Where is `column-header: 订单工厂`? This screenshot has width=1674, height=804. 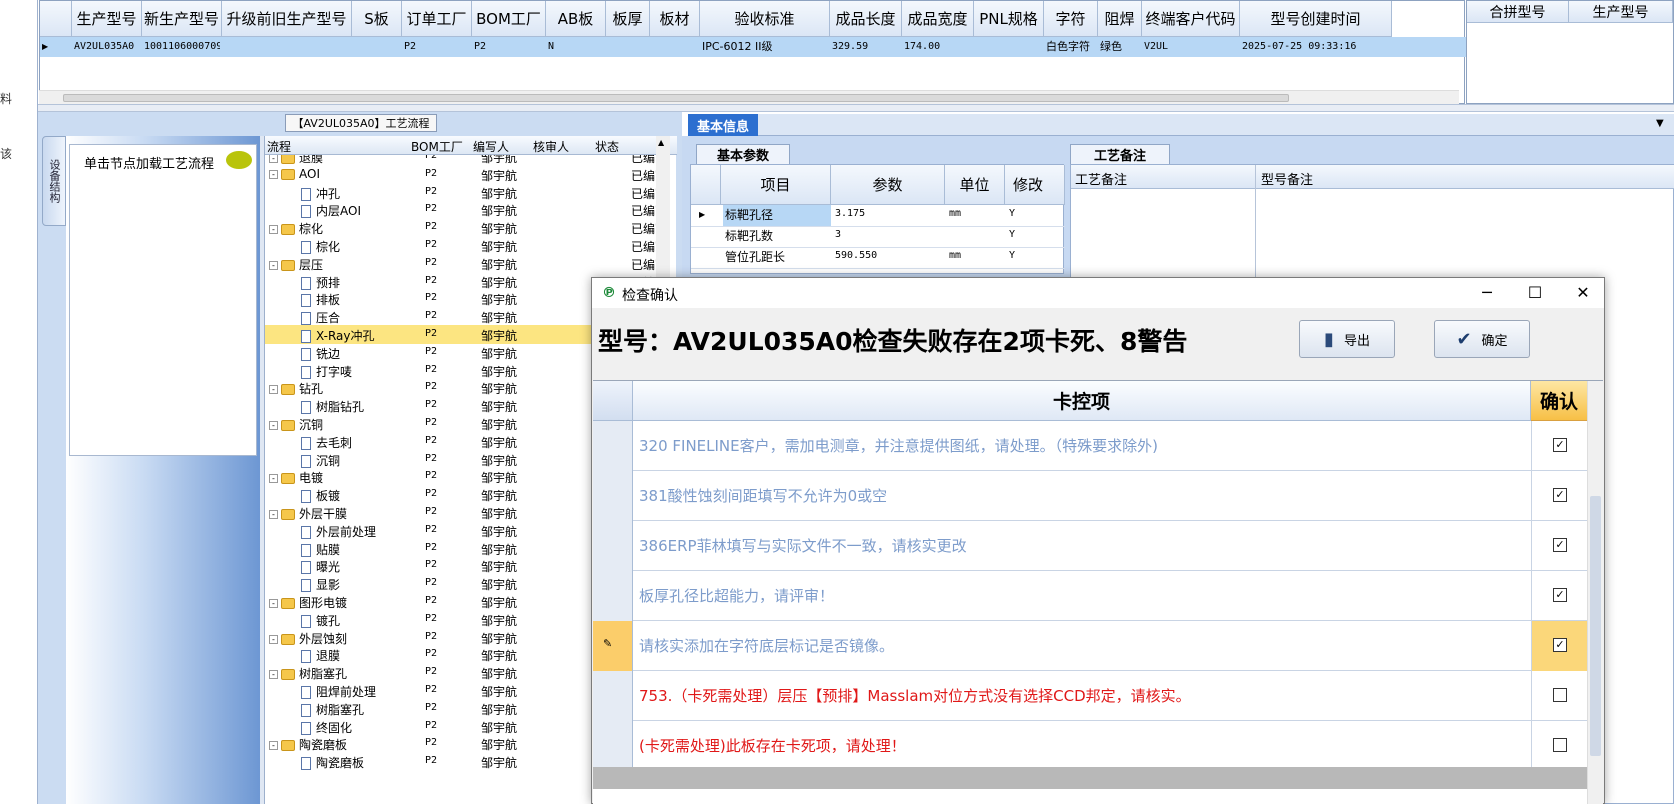
column-header: 订单工厂 is located at coordinates (437, 19).